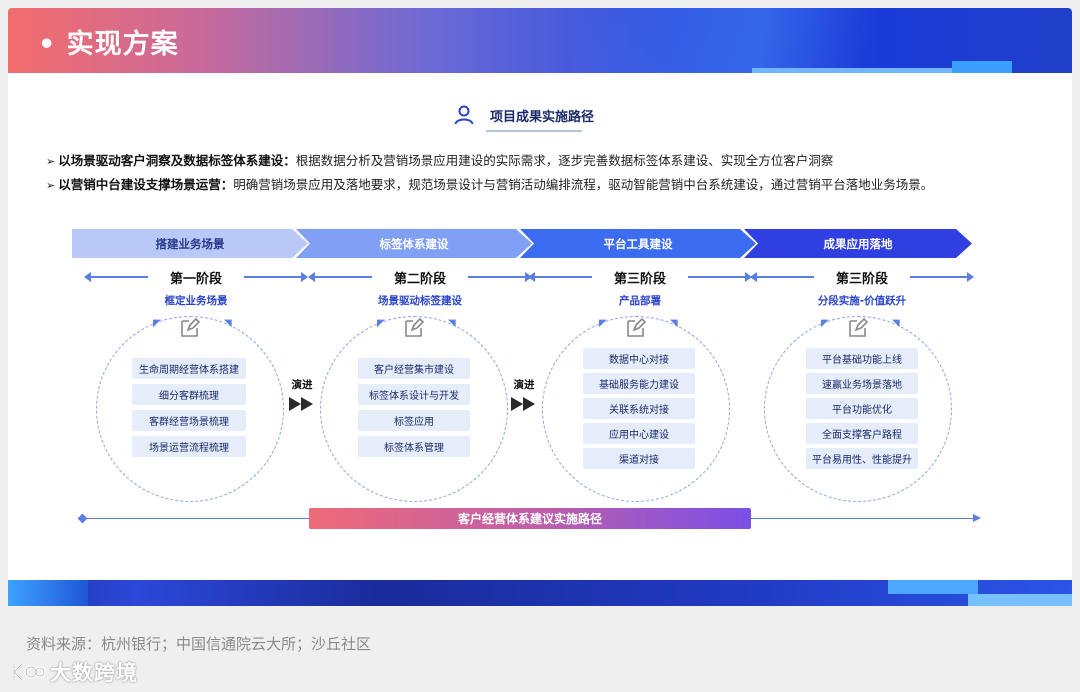  I want to click on stage-item: 标签体系设计与开发, so click(414, 394).